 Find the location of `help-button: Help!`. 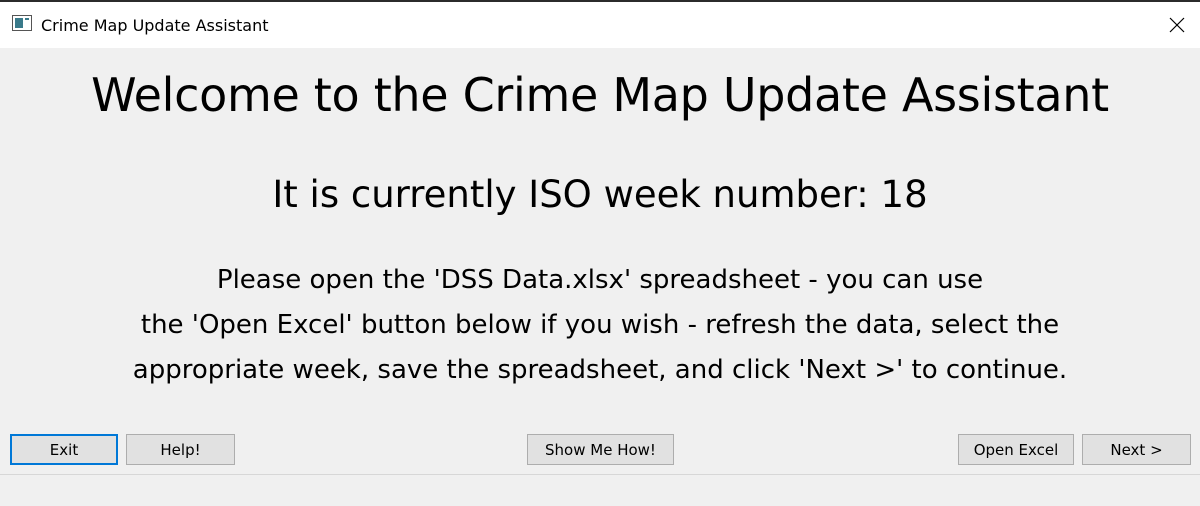

help-button: Help! is located at coordinates (180, 449).